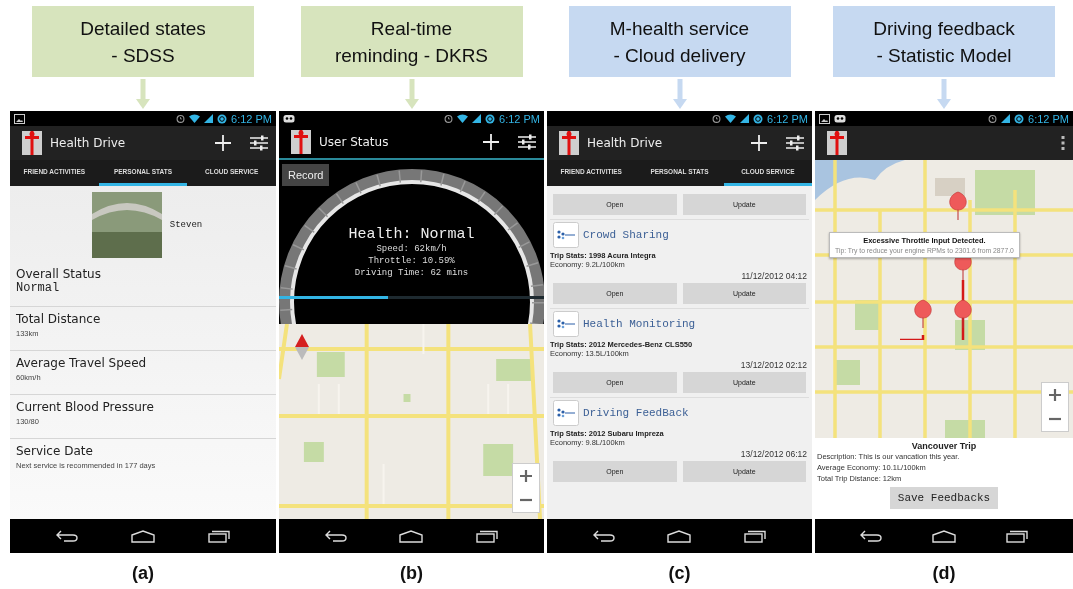  What do you see at coordinates (411, 234) in the screenshot?
I see `health-status: Health: Normal` at bounding box center [411, 234].